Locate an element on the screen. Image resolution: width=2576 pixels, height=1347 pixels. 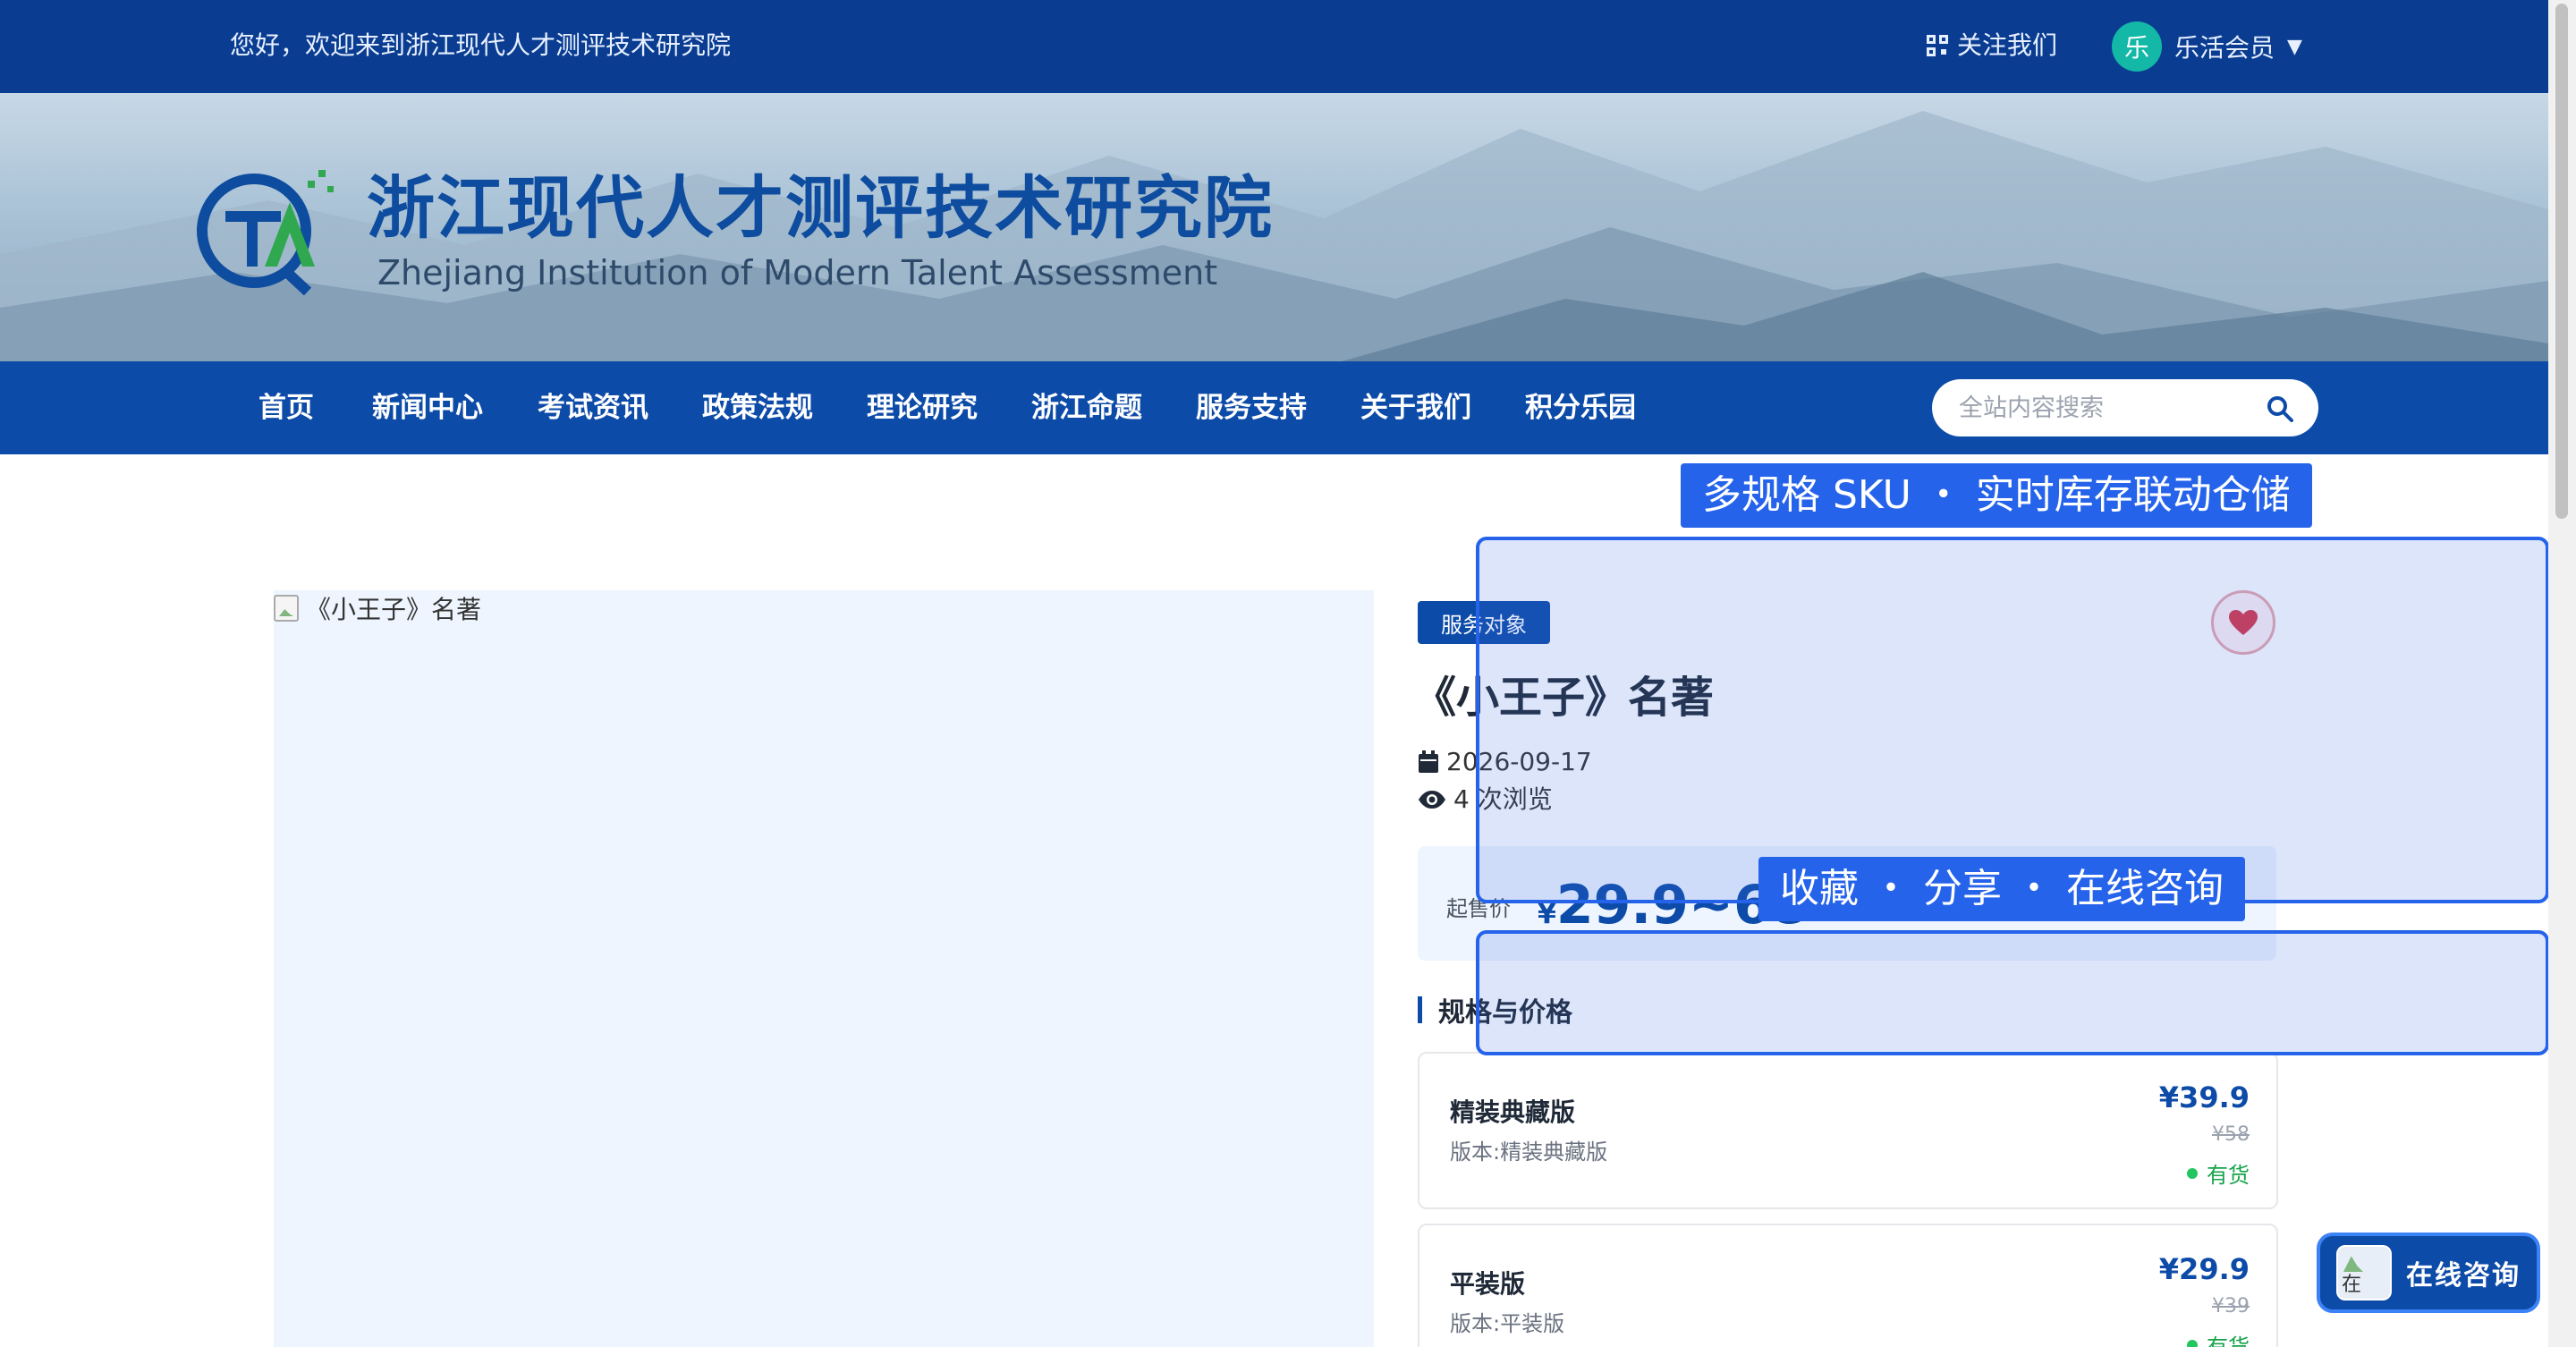
nav-item-zhejiang: 浙江命题 is located at coordinates (1086, 408).